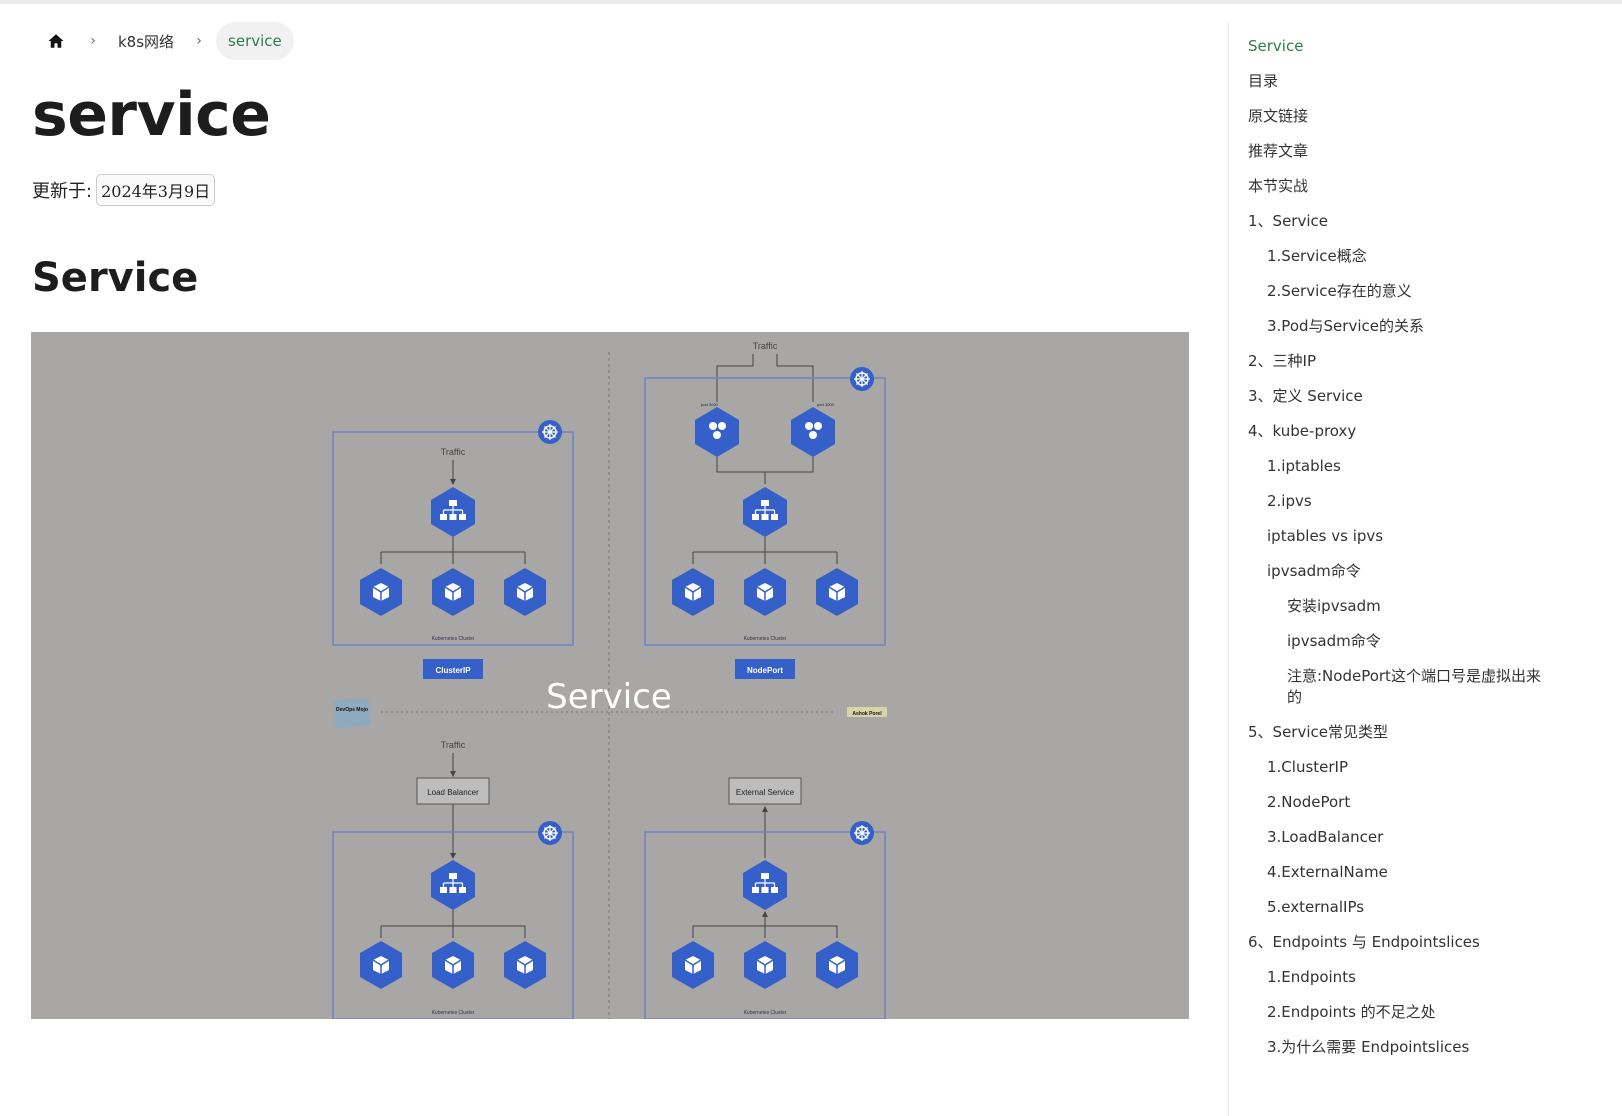 Image resolution: width=1622 pixels, height=1116 pixels. I want to click on breadcrumb-item-k8s-network: k8s网络, so click(146, 41).